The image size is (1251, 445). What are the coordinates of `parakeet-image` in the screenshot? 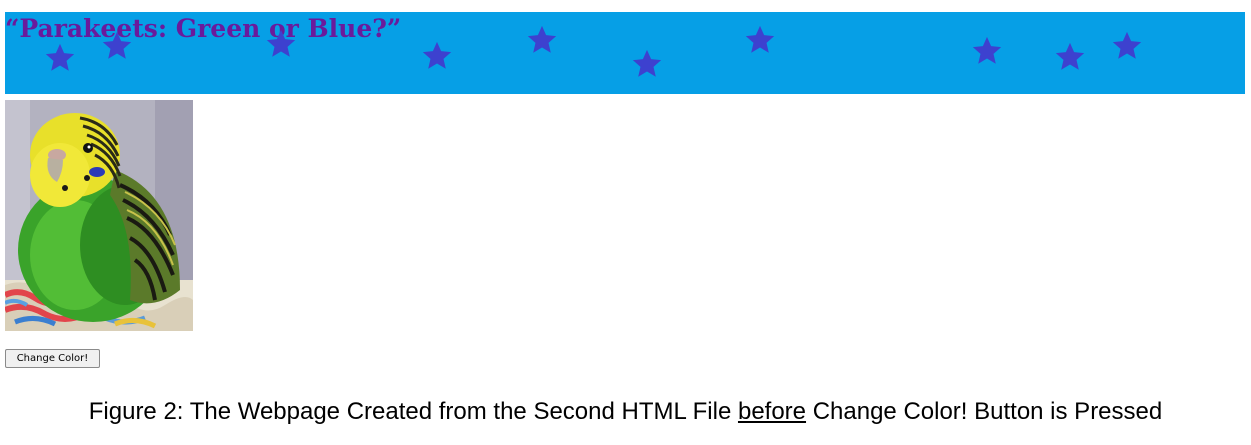 It's located at (99, 215).